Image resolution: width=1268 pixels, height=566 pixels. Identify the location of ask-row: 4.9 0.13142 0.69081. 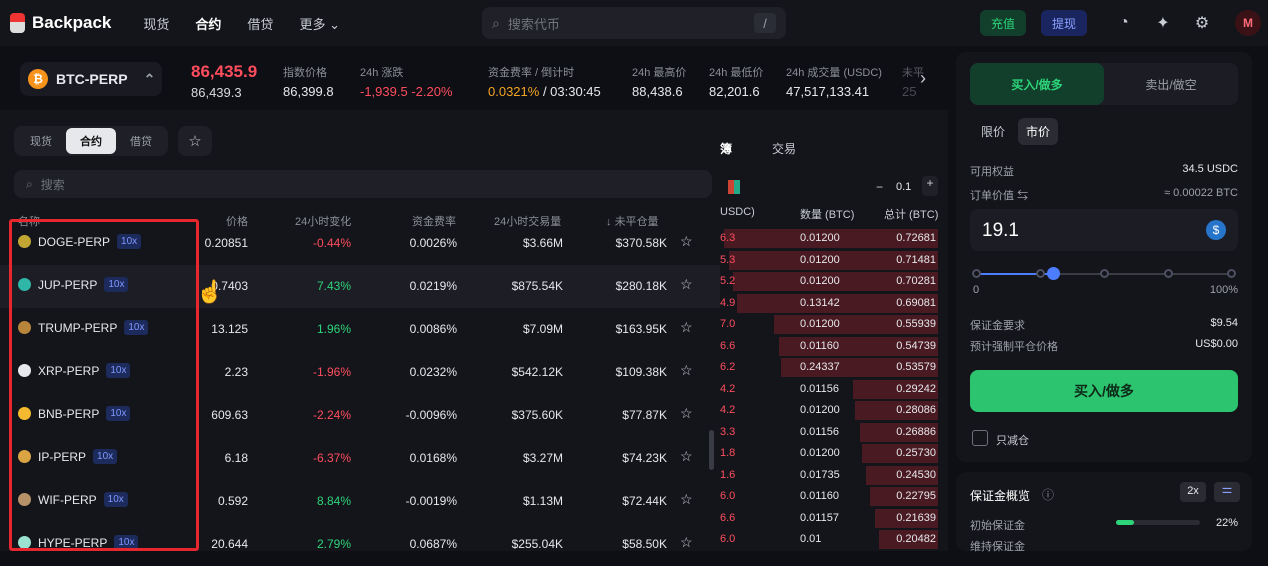
(834, 303).